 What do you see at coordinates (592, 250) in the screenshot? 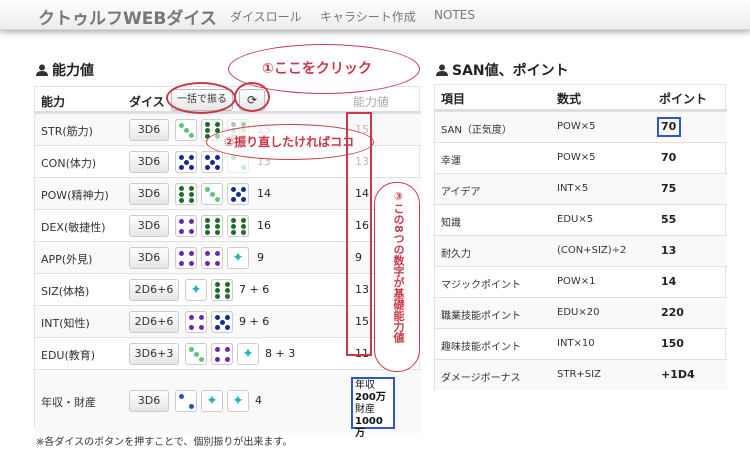
I see `item-formula: (CON+SIZ)÷2` at bounding box center [592, 250].